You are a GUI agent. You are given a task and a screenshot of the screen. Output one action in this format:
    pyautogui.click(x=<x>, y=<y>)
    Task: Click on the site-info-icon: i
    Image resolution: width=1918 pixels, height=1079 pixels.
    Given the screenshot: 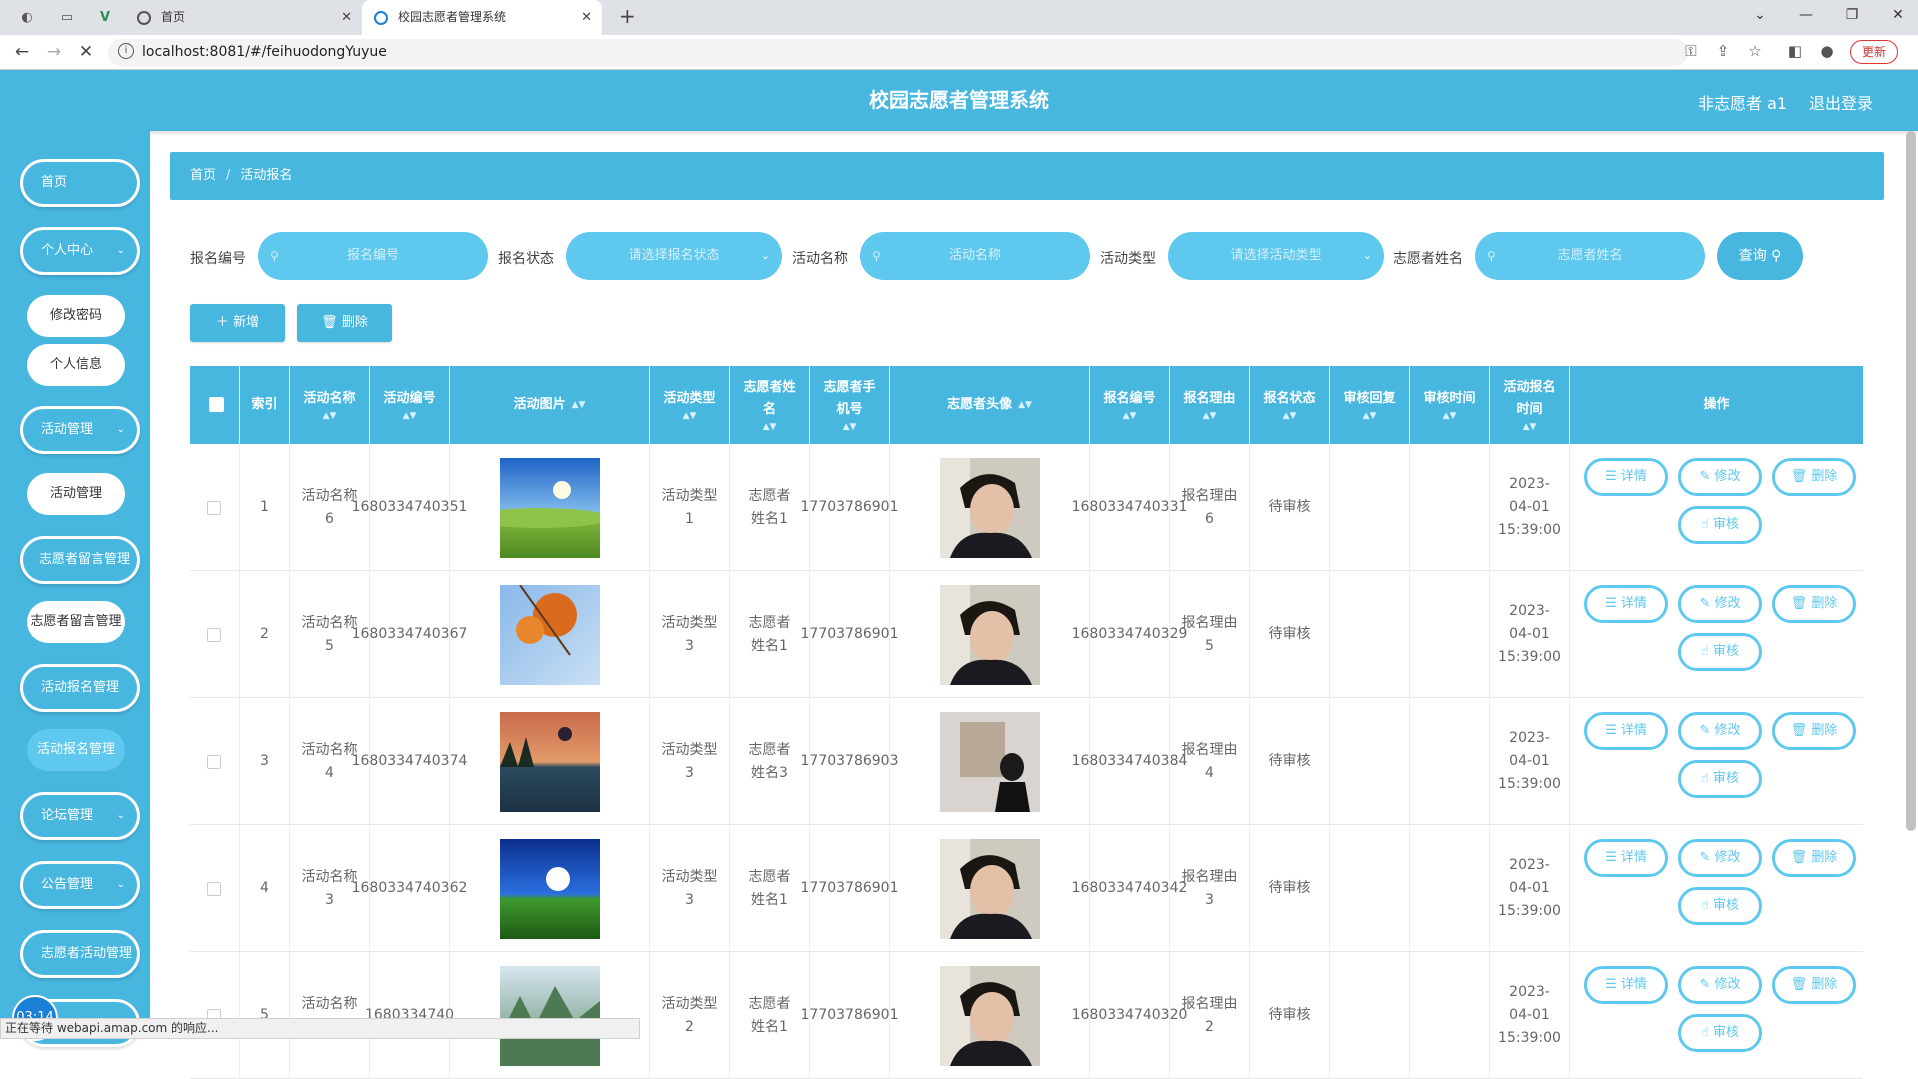 What is the action you would take?
    pyautogui.click(x=126, y=51)
    